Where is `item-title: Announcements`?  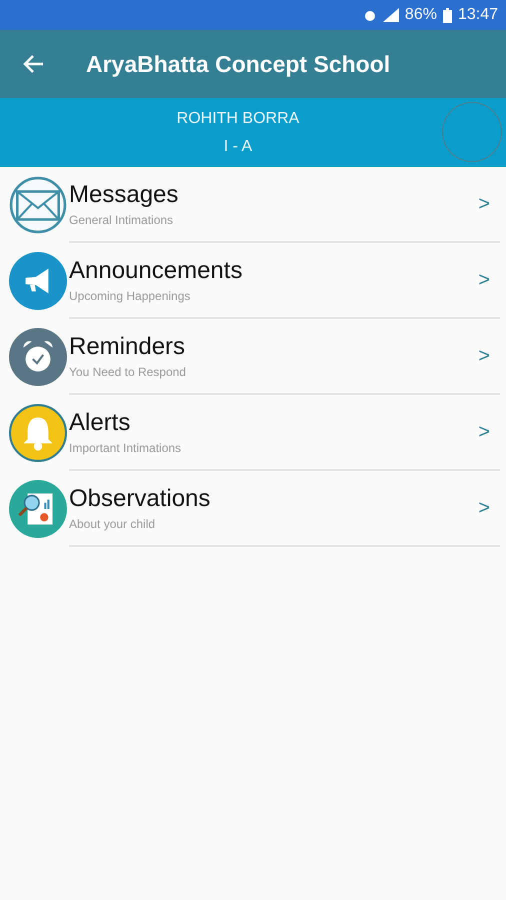
item-title: Announcements is located at coordinates (156, 271).